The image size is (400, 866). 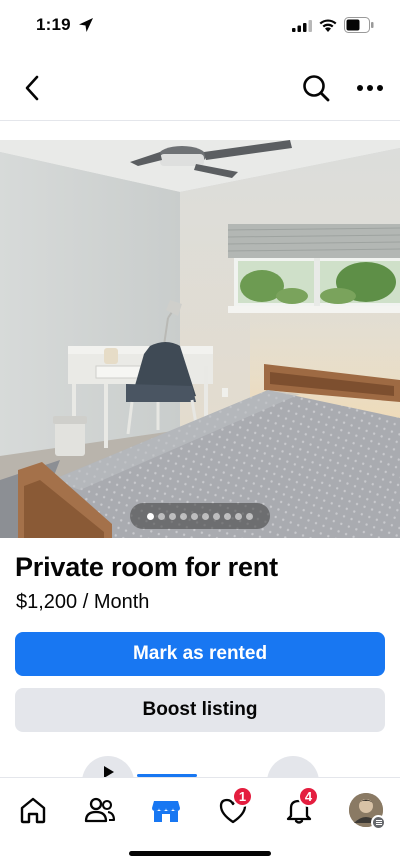 I want to click on signal-icon, so click(x=302, y=26).